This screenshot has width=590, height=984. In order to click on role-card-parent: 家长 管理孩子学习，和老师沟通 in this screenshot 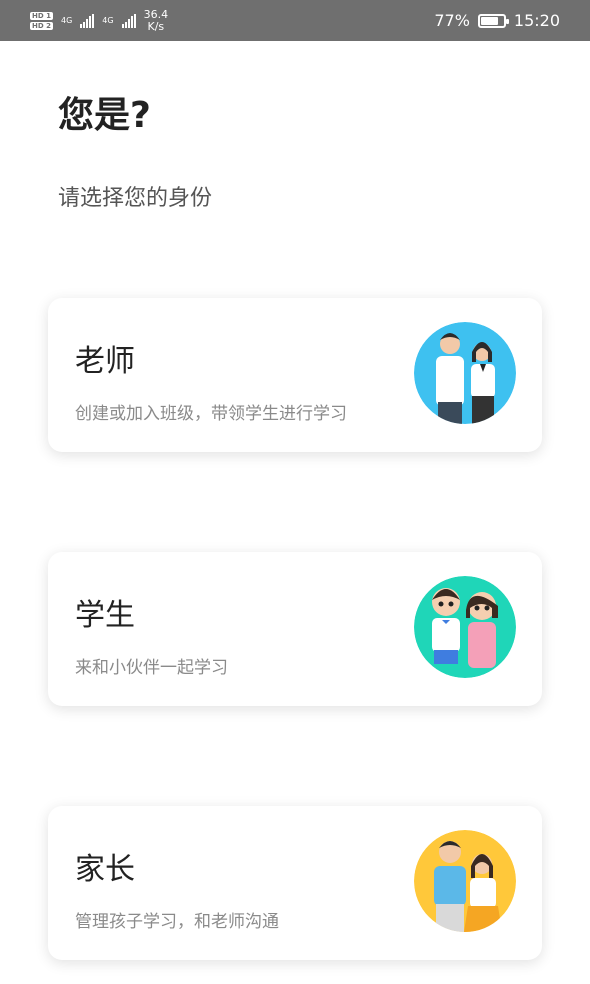, I will do `click(295, 883)`.